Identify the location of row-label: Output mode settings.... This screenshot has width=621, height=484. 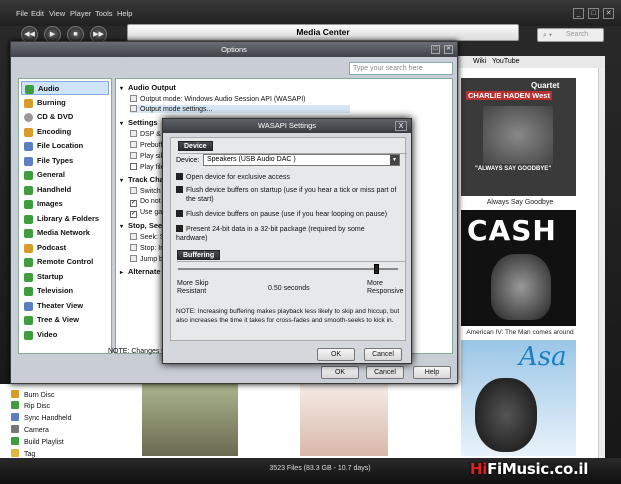
(176, 109).